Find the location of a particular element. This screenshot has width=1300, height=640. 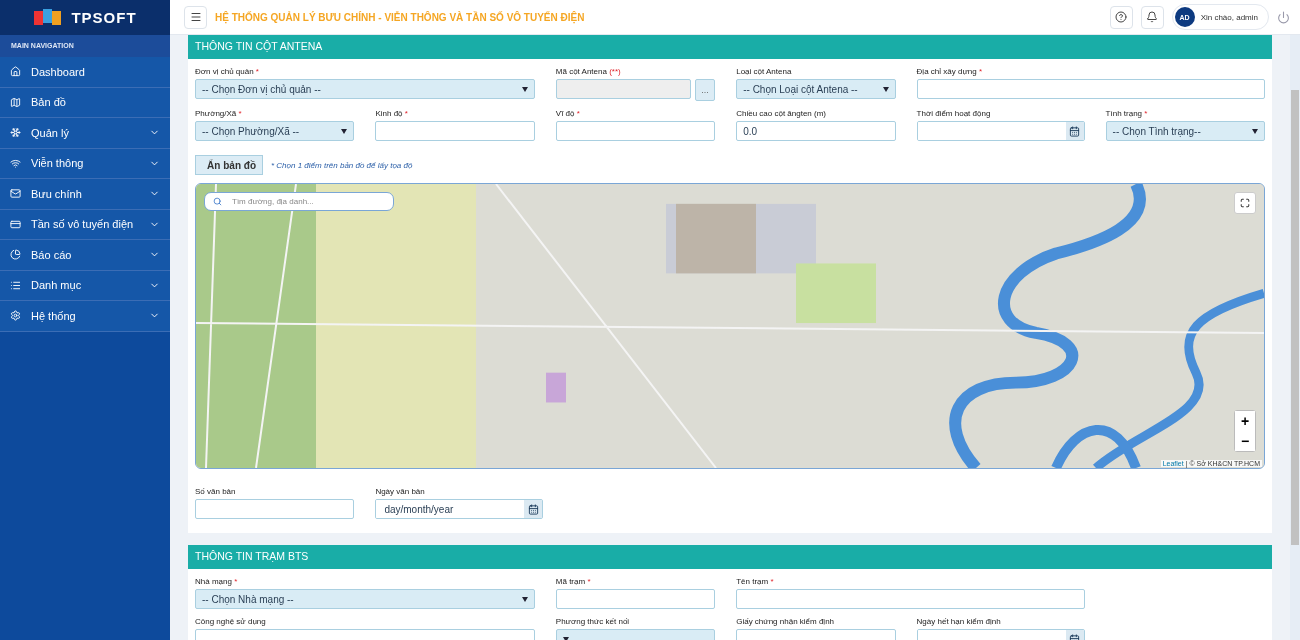

menu-icon is located at coordinates (195, 17).